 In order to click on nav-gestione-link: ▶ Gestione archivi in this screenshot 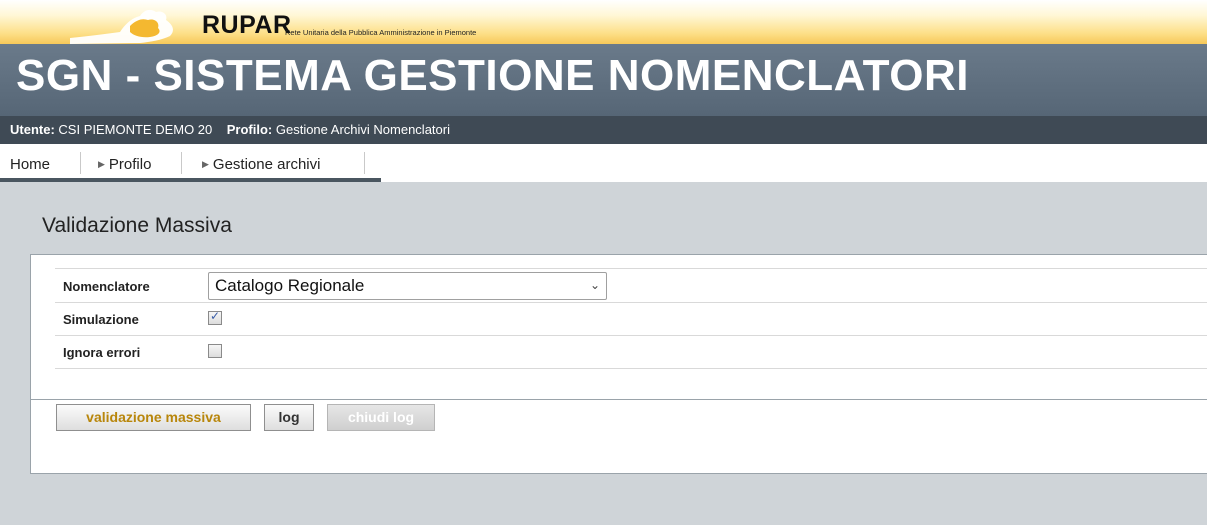, I will do `click(261, 164)`.